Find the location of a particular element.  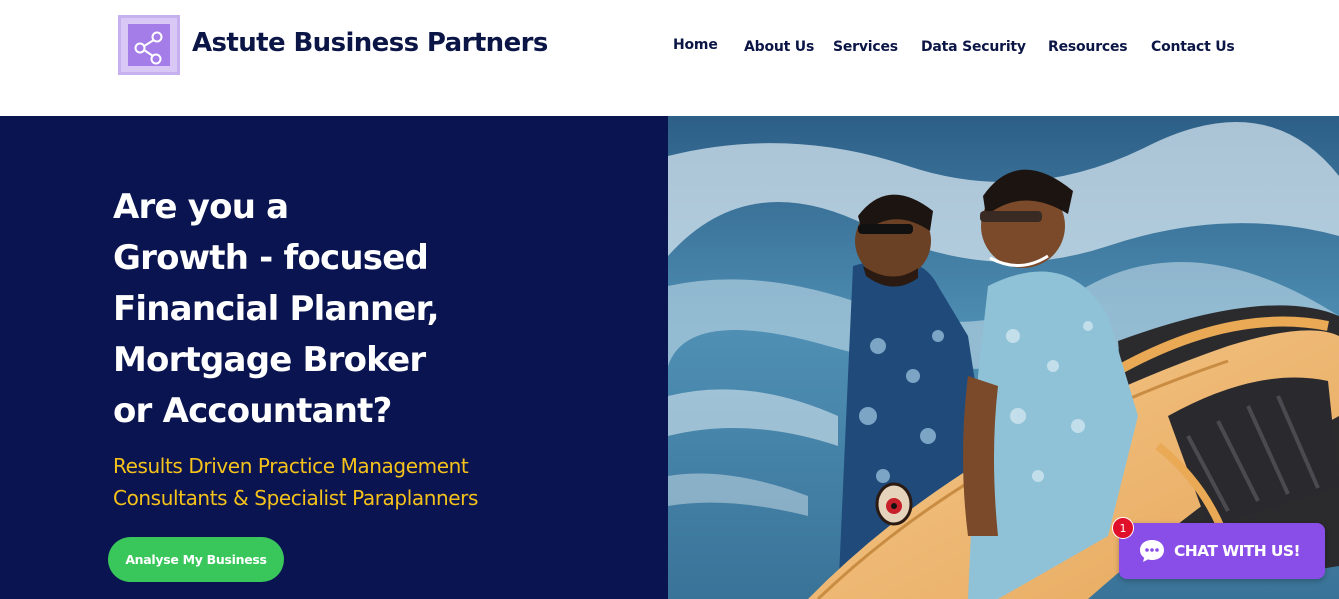

nav-item-about-us: About Us is located at coordinates (779, 47).